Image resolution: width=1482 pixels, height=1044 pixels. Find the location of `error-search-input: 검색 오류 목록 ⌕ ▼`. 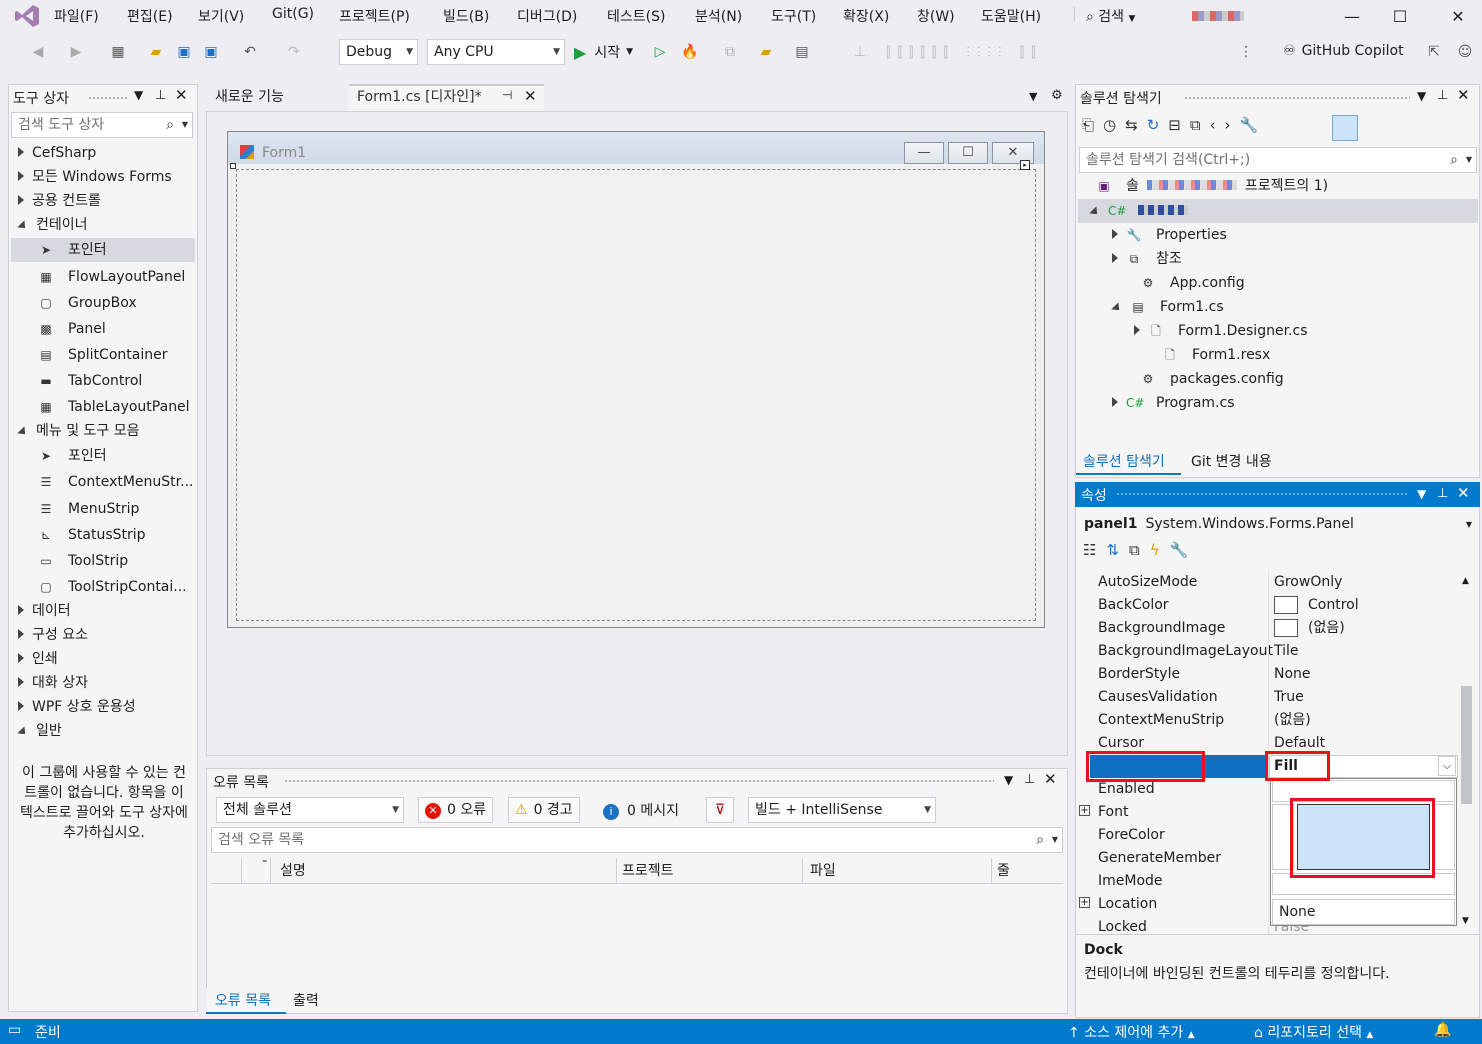

error-search-input: 검색 오류 목록 ⌕ ▼ is located at coordinates (637, 840).